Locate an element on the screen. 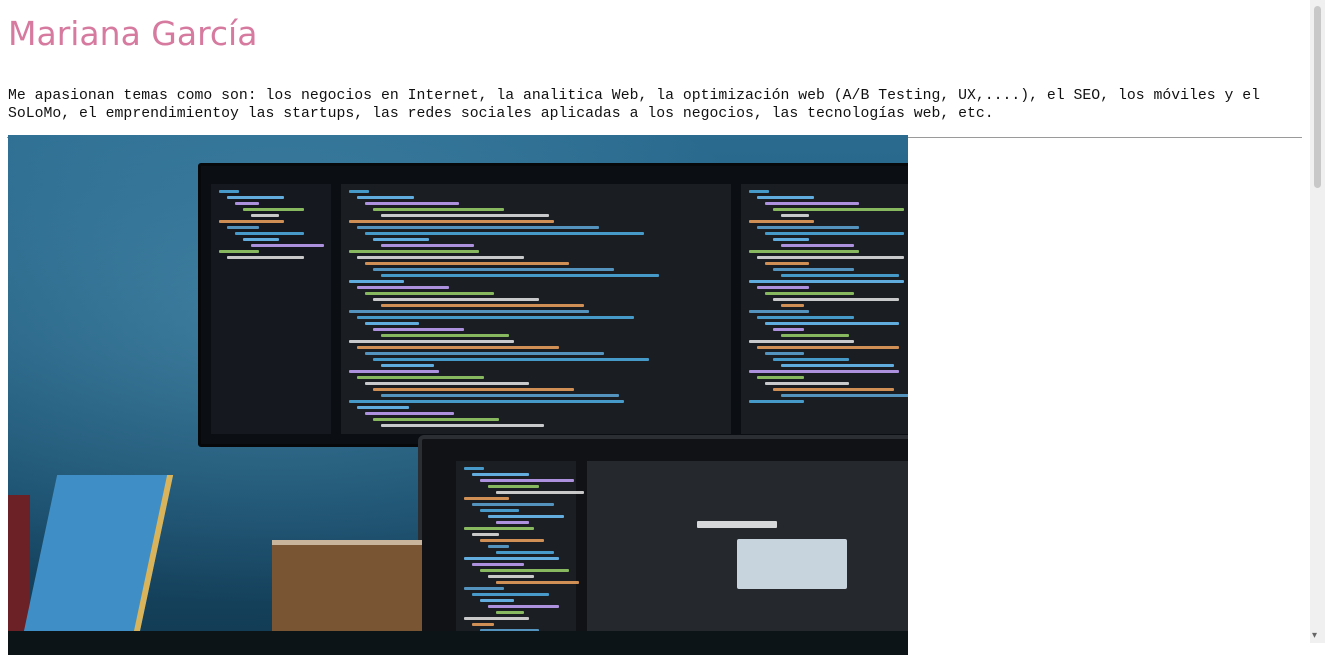  scrollbar-thumb is located at coordinates (1317, 97).